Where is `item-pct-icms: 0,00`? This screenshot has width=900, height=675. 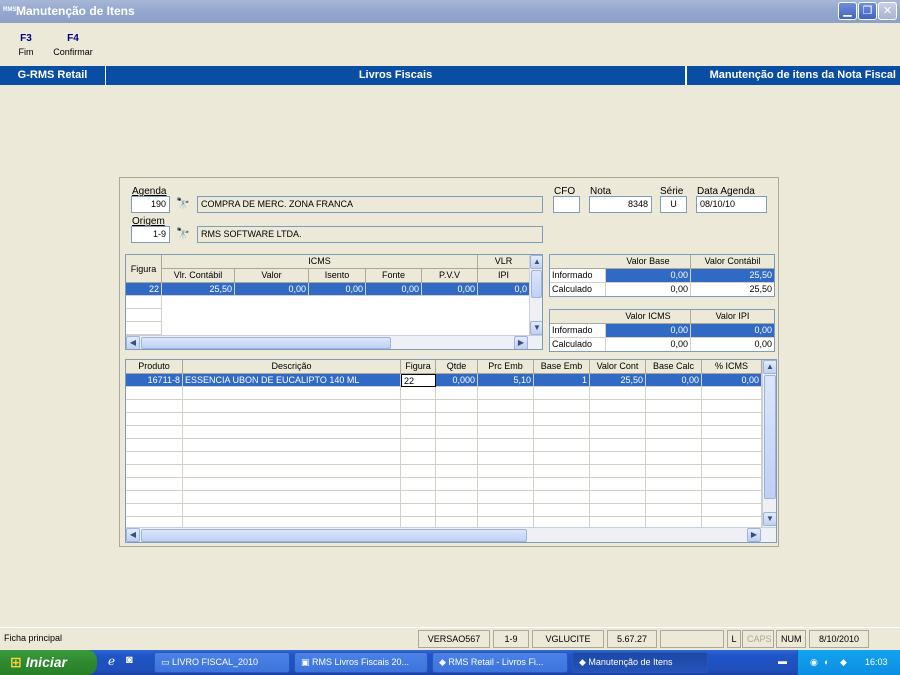 item-pct-icms: 0,00 is located at coordinates (732, 380).